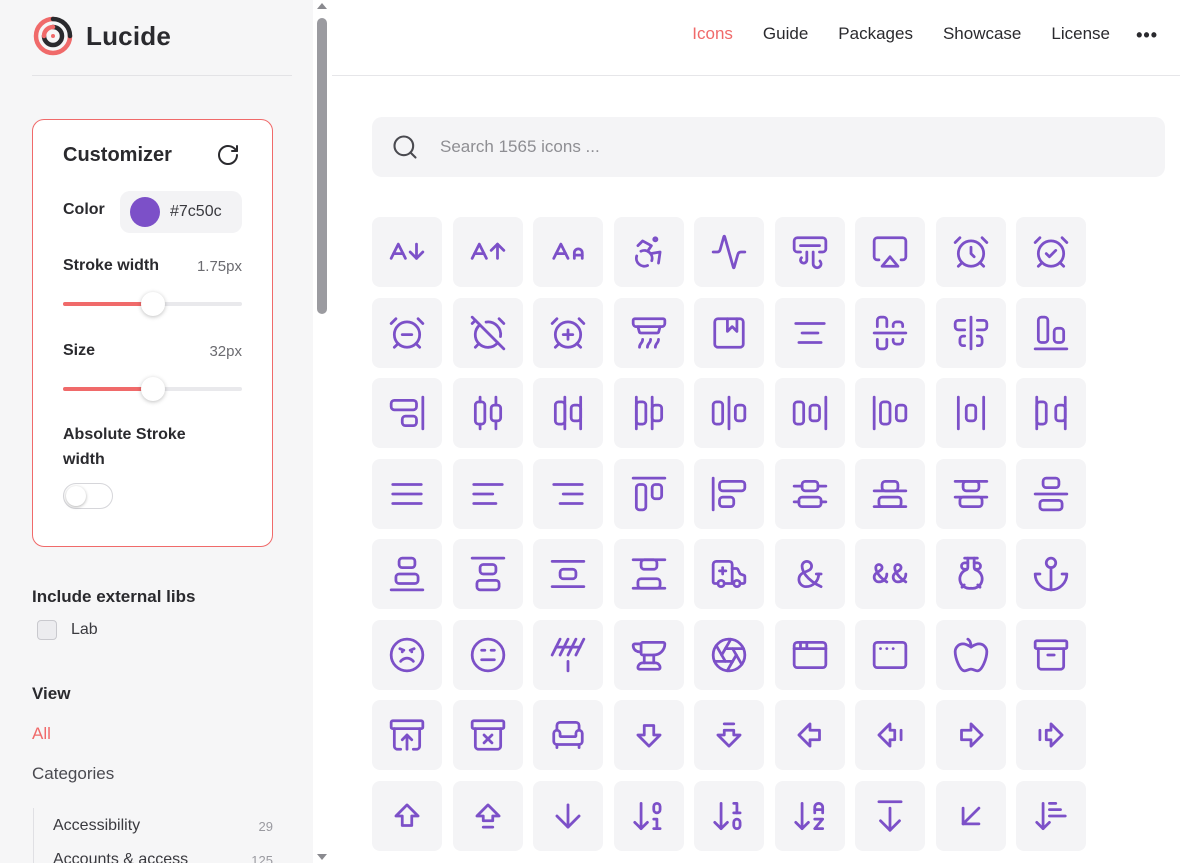 The width and height of the screenshot is (1180, 863). I want to click on icon-tile-align-horizontal-justify-center, so click(729, 413).